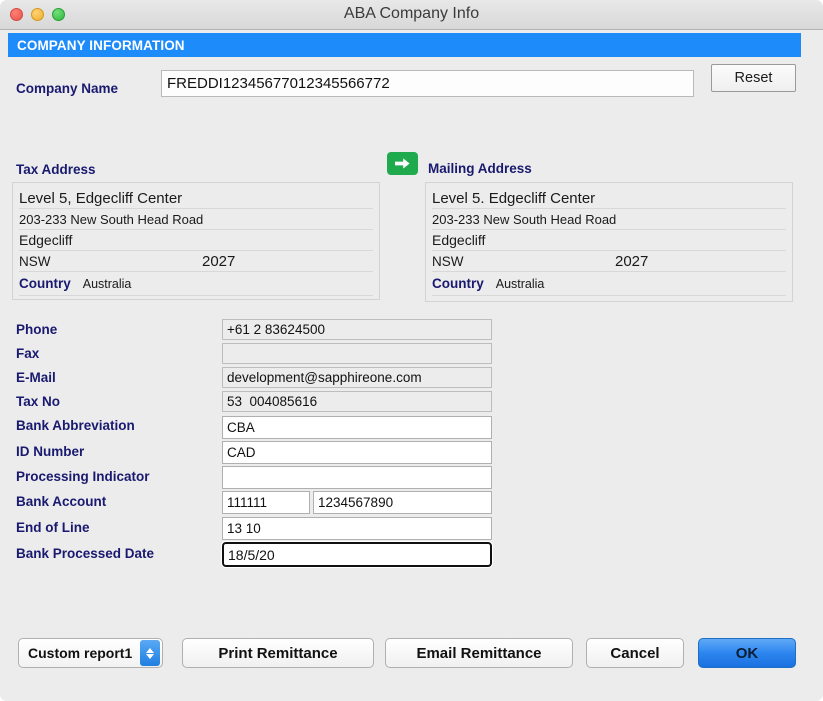  What do you see at coordinates (357, 353) in the screenshot?
I see `fax-input` at bounding box center [357, 353].